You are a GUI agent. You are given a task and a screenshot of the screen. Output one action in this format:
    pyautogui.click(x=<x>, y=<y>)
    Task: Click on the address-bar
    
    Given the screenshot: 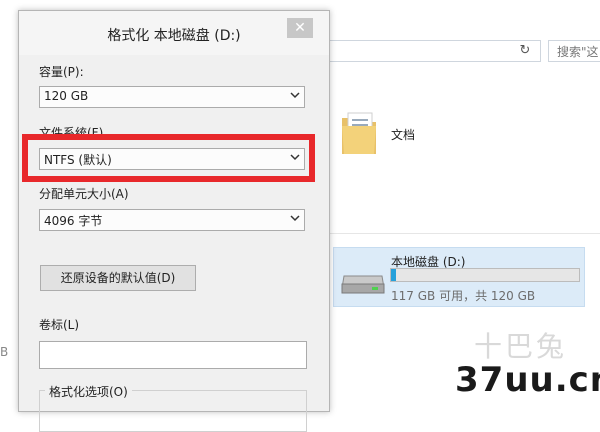 What is the action you would take?
    pyautogui.click(x=435, y=51)
    